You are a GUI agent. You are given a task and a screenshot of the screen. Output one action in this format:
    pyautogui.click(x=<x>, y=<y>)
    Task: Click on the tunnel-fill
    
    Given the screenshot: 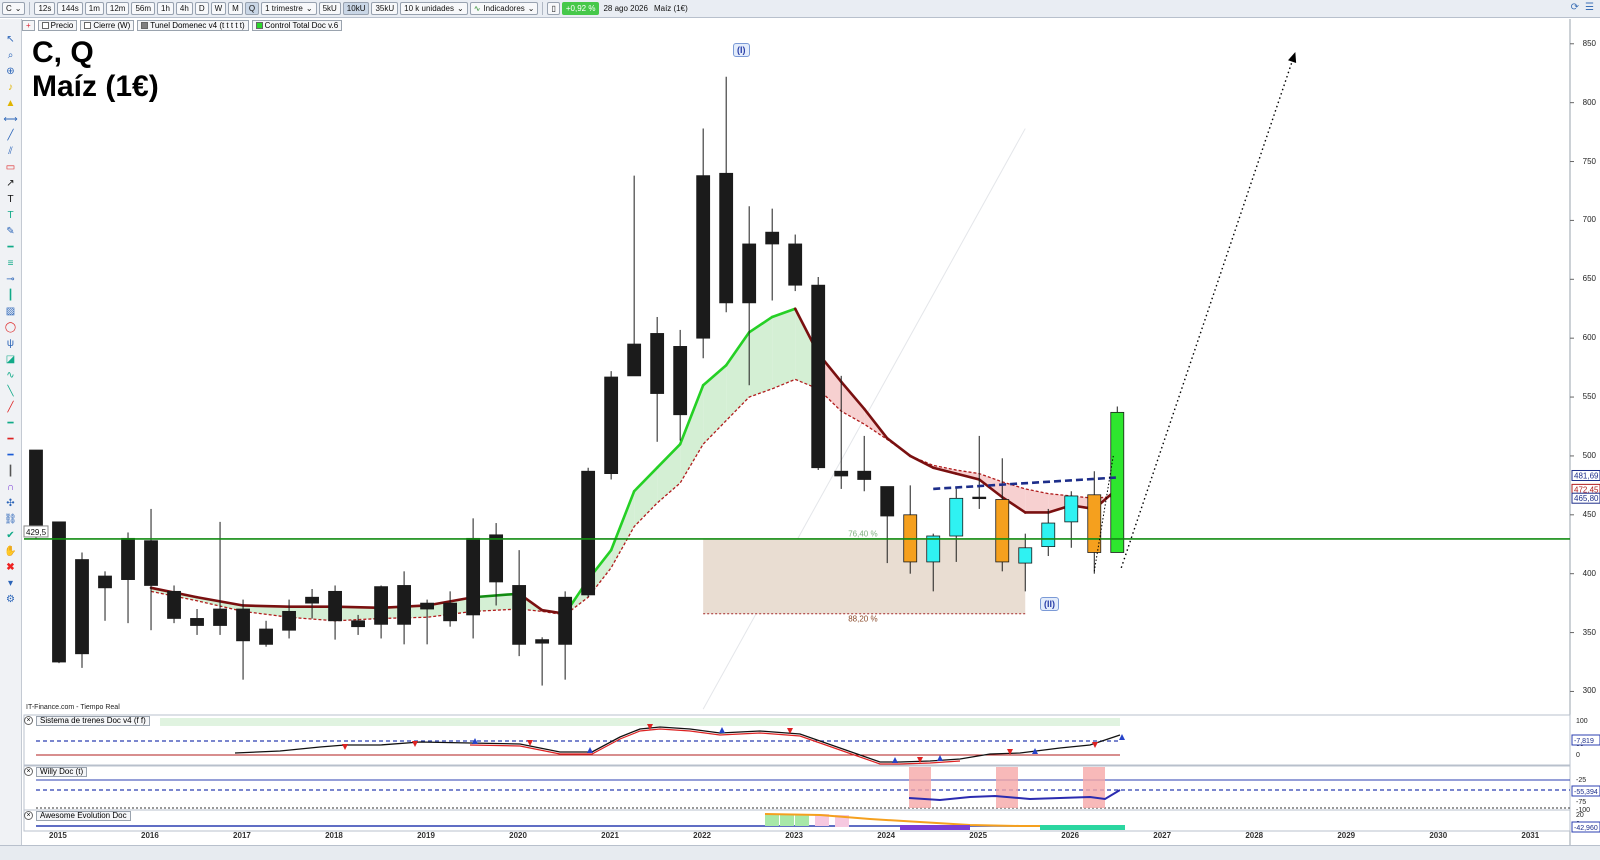 What is the action you would take?
    pyautogui.click(x=784, y=348)
    